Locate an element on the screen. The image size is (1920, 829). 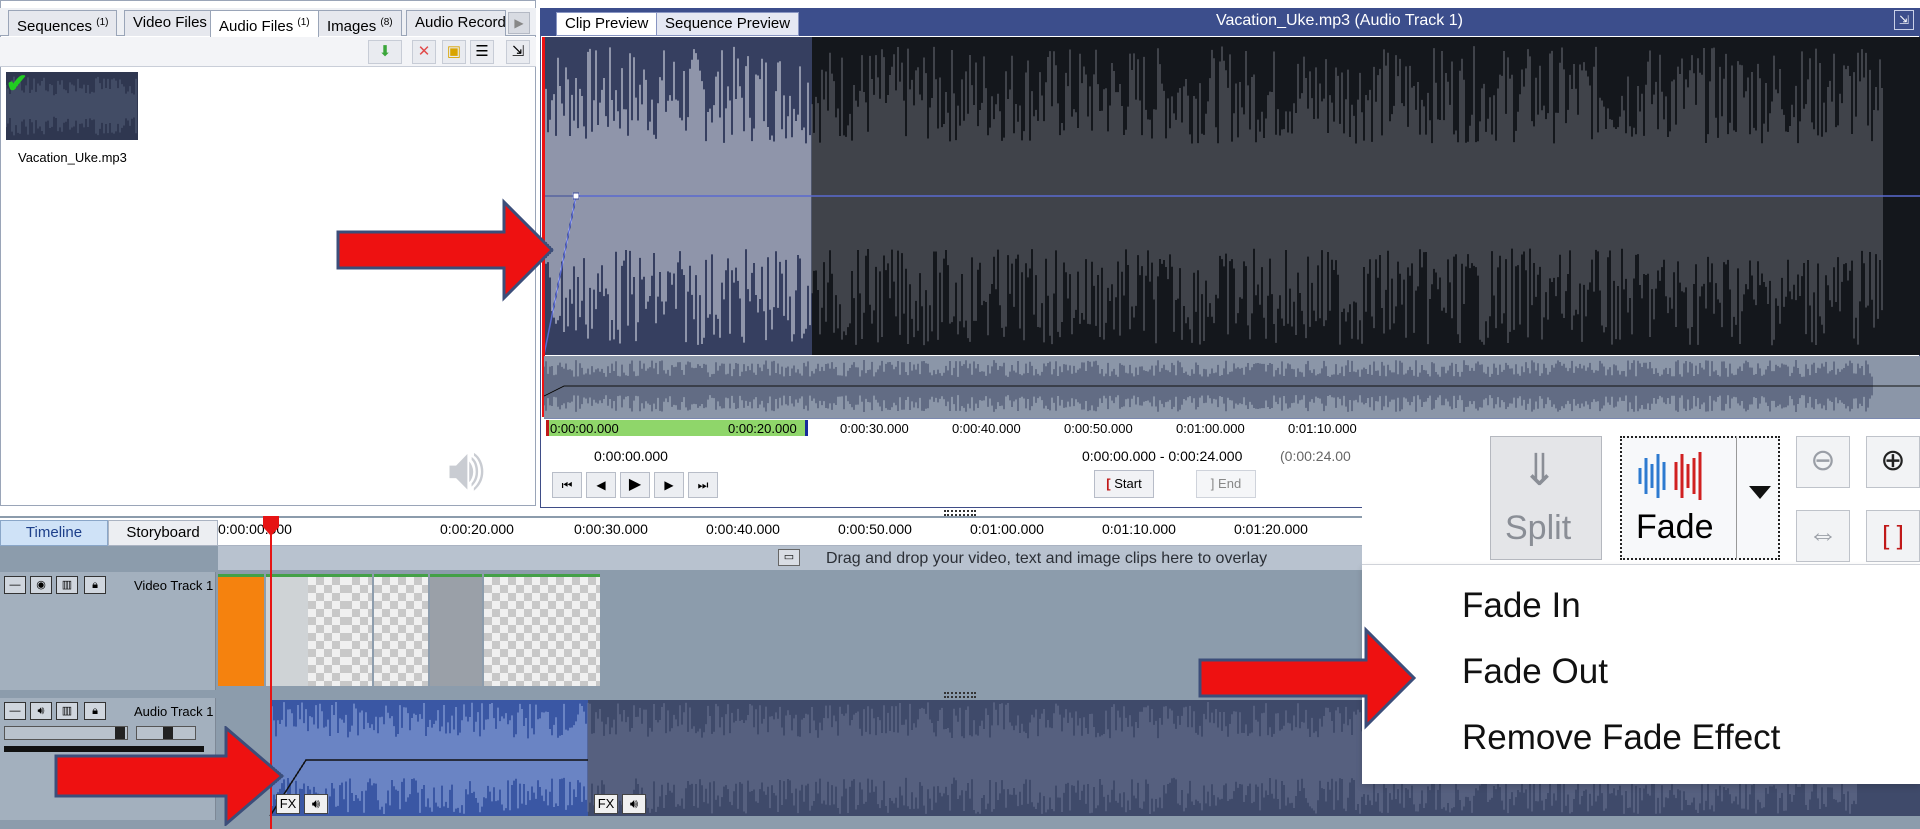
overview-waveform is located at coordinates (1232, 387).